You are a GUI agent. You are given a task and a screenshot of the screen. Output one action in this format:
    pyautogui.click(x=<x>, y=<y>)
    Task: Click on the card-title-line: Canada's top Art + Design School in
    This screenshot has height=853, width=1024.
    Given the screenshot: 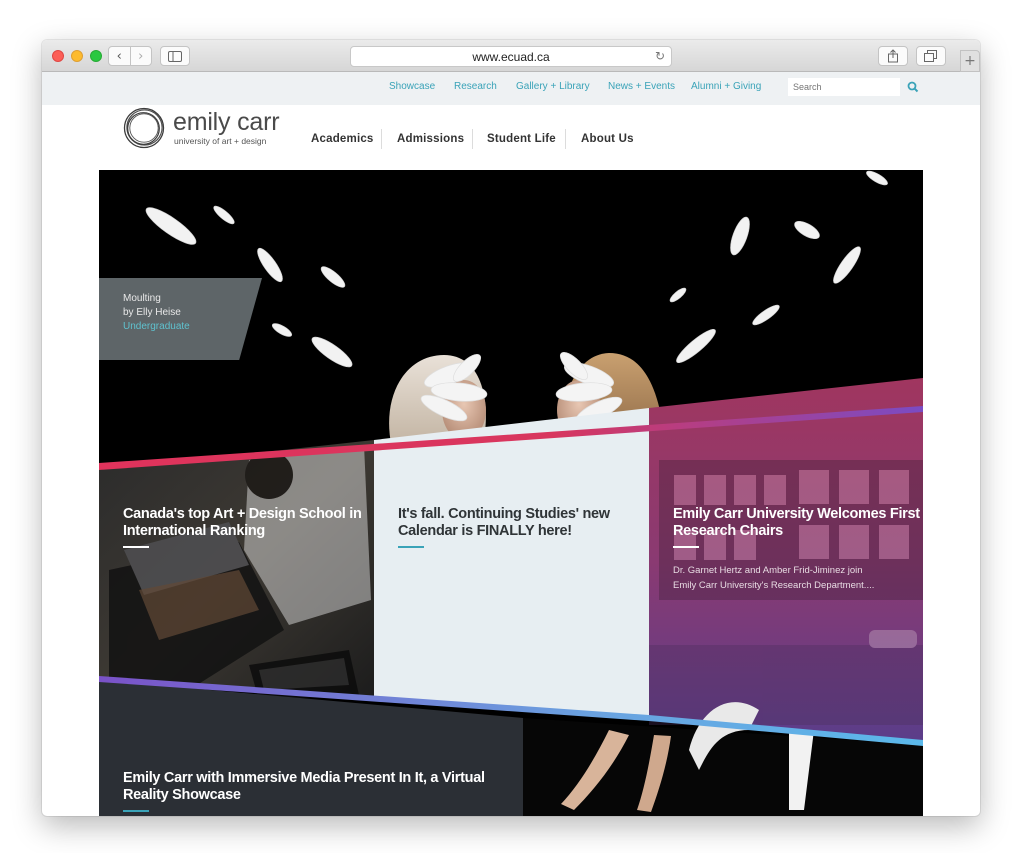 What is the action you would take?
    pyautogui.click(x=242, y=514)
    